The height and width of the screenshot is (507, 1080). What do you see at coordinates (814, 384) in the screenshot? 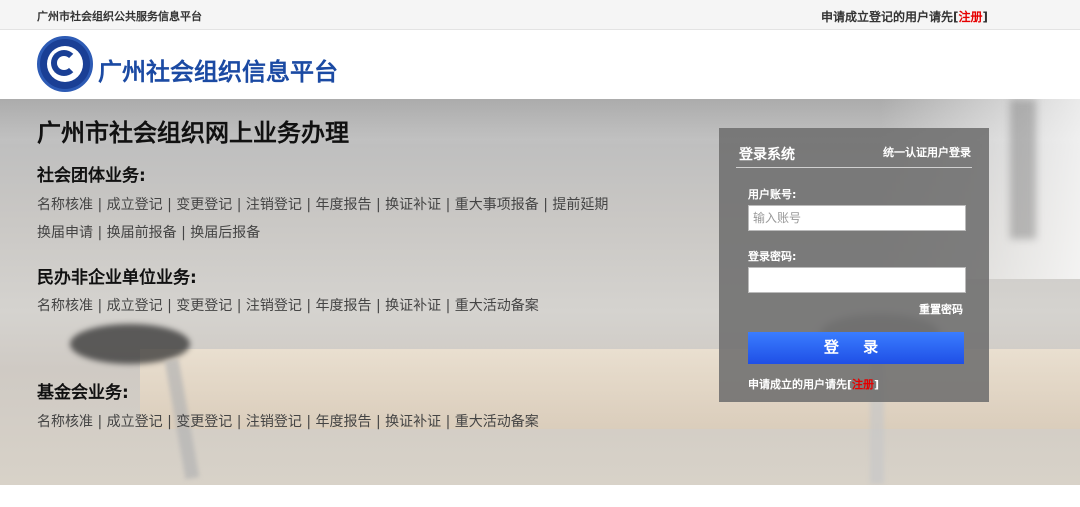
I see `login-register-prompt: 申请成立的用户请先[注册]` at bounding box center [814, 384].